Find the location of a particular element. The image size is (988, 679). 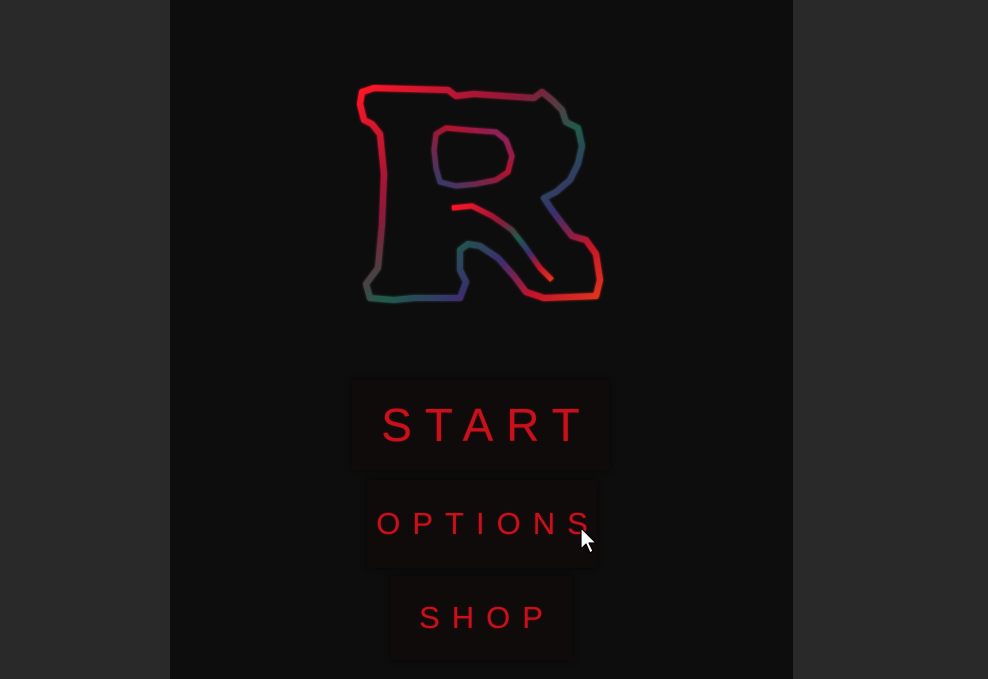

options-button: OPTIONS is located at coordinates (482, 524).